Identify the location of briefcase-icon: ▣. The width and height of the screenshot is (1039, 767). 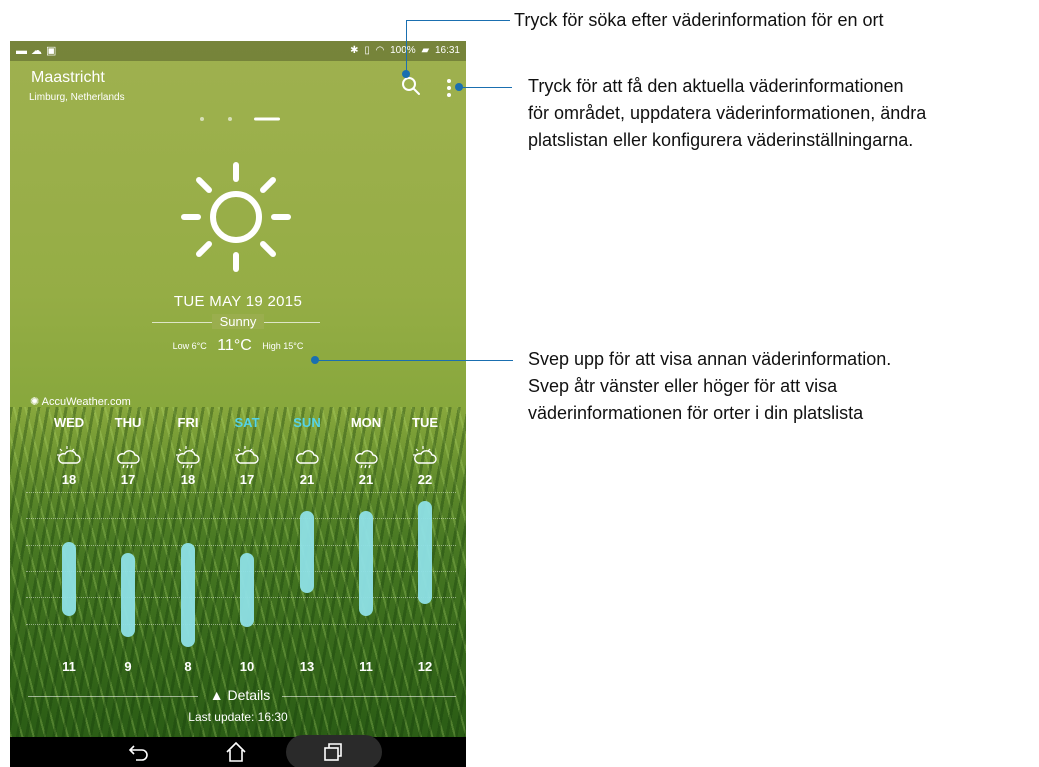
(53, 51).